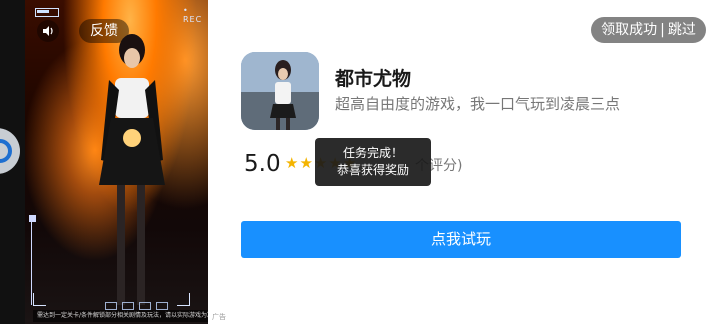 The height and width of the screenshot is (324, 720). I want to click on sound-toggle-button, so click(48, 31).